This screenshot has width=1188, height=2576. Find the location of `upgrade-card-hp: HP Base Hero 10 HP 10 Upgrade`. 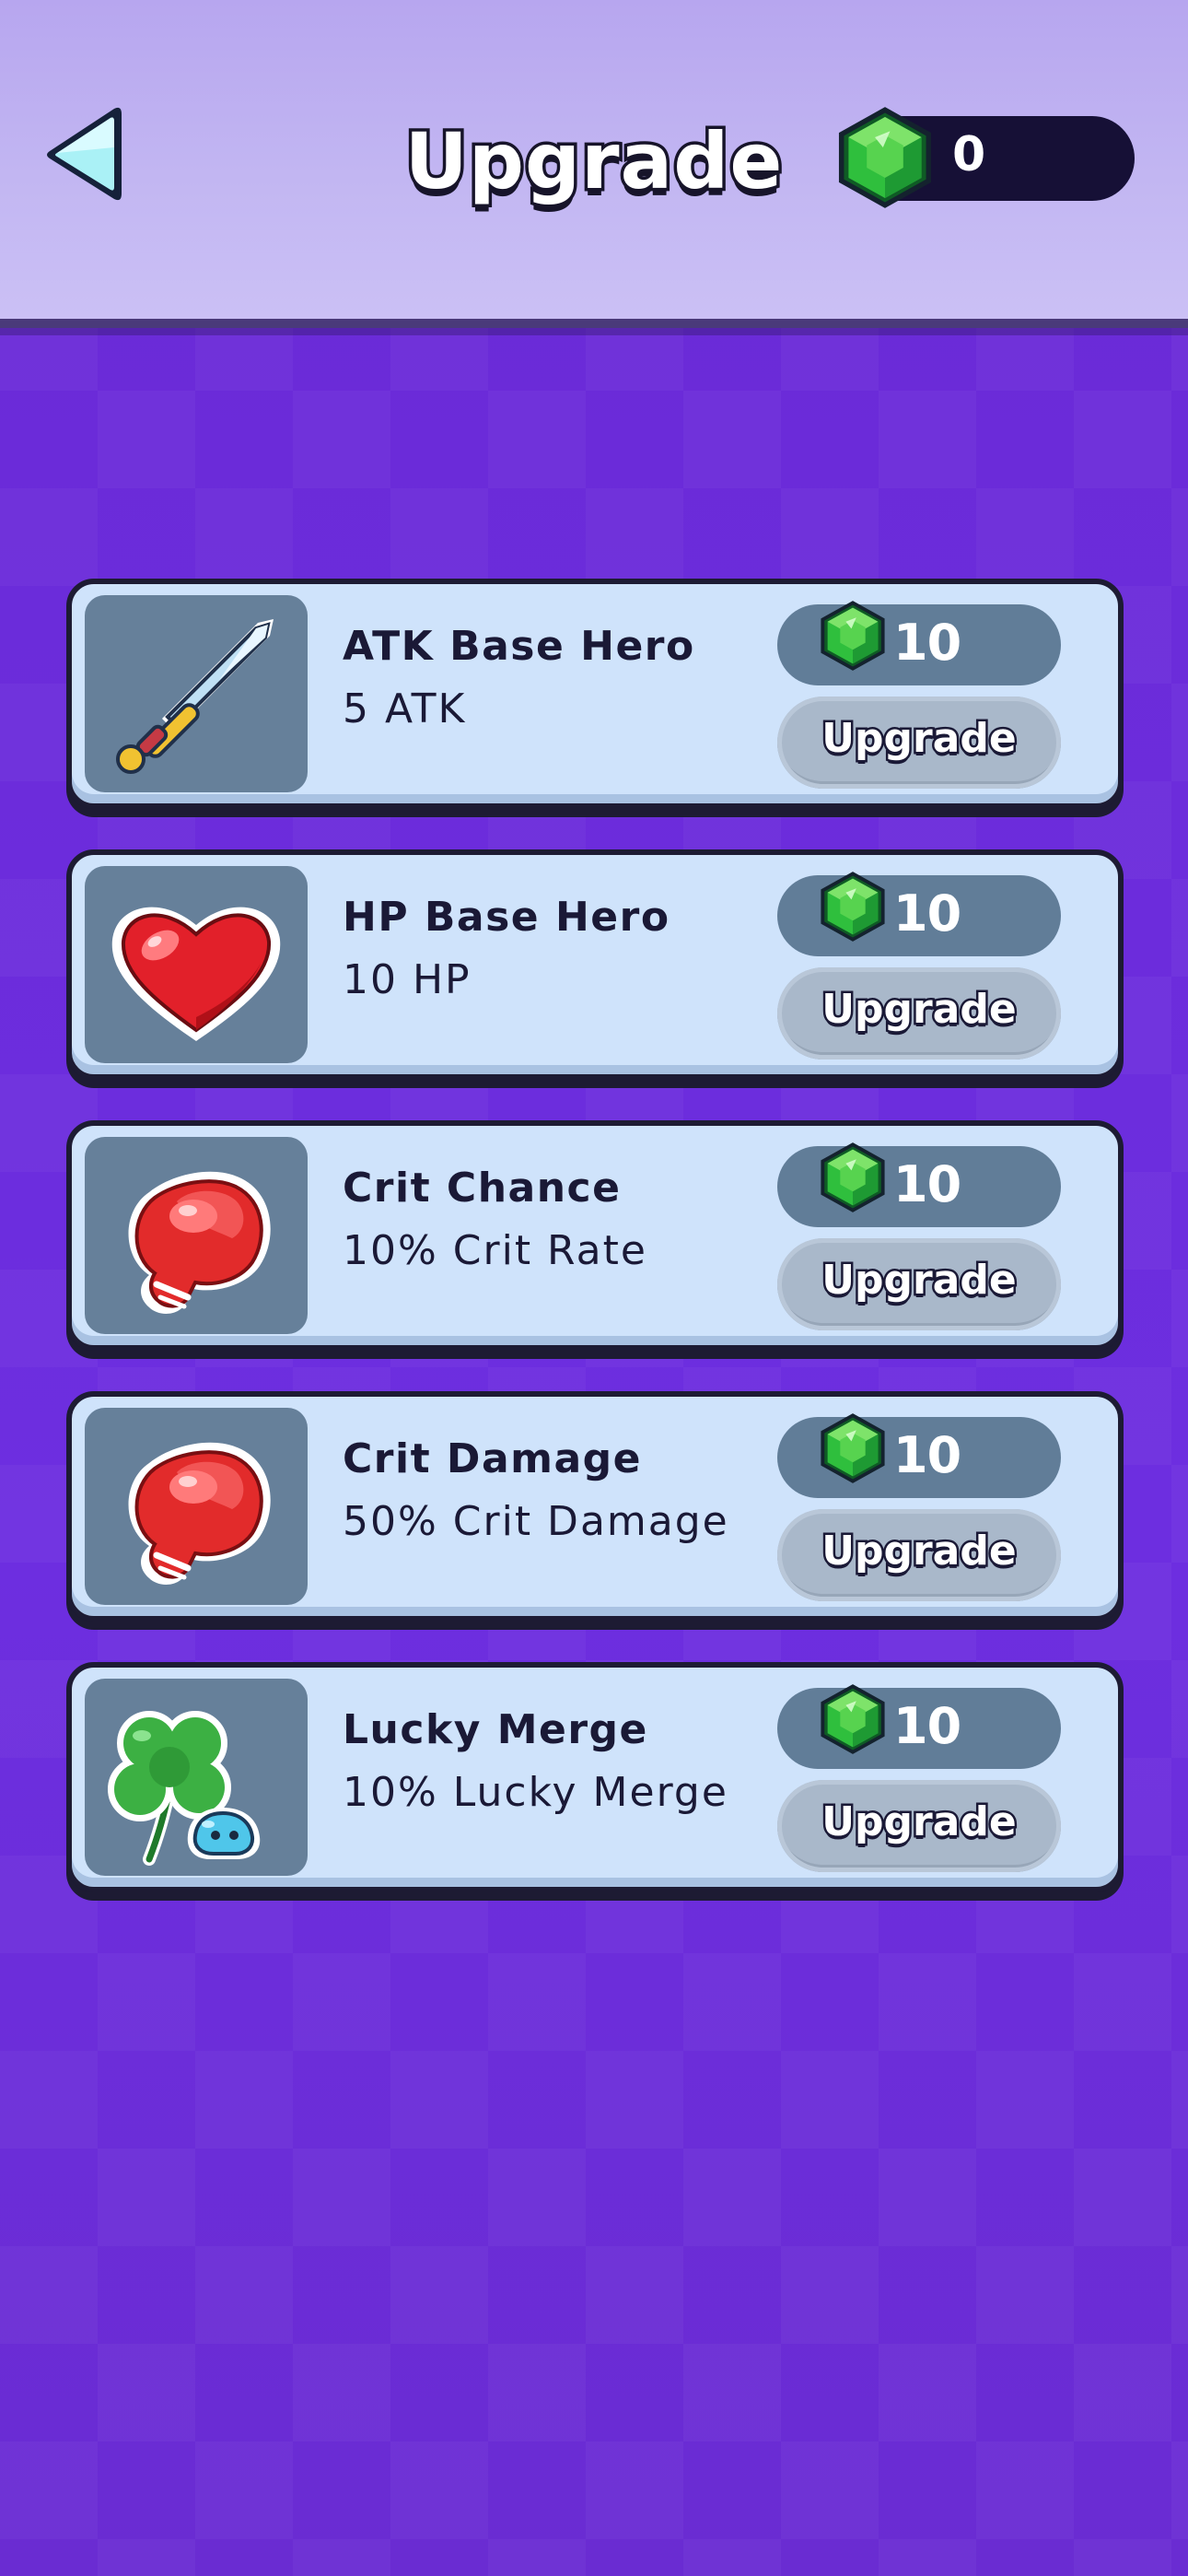

upgrade-card-hp: HP Base Hero 10 HP 10 Upgrade is located at coordinates (595, 964).